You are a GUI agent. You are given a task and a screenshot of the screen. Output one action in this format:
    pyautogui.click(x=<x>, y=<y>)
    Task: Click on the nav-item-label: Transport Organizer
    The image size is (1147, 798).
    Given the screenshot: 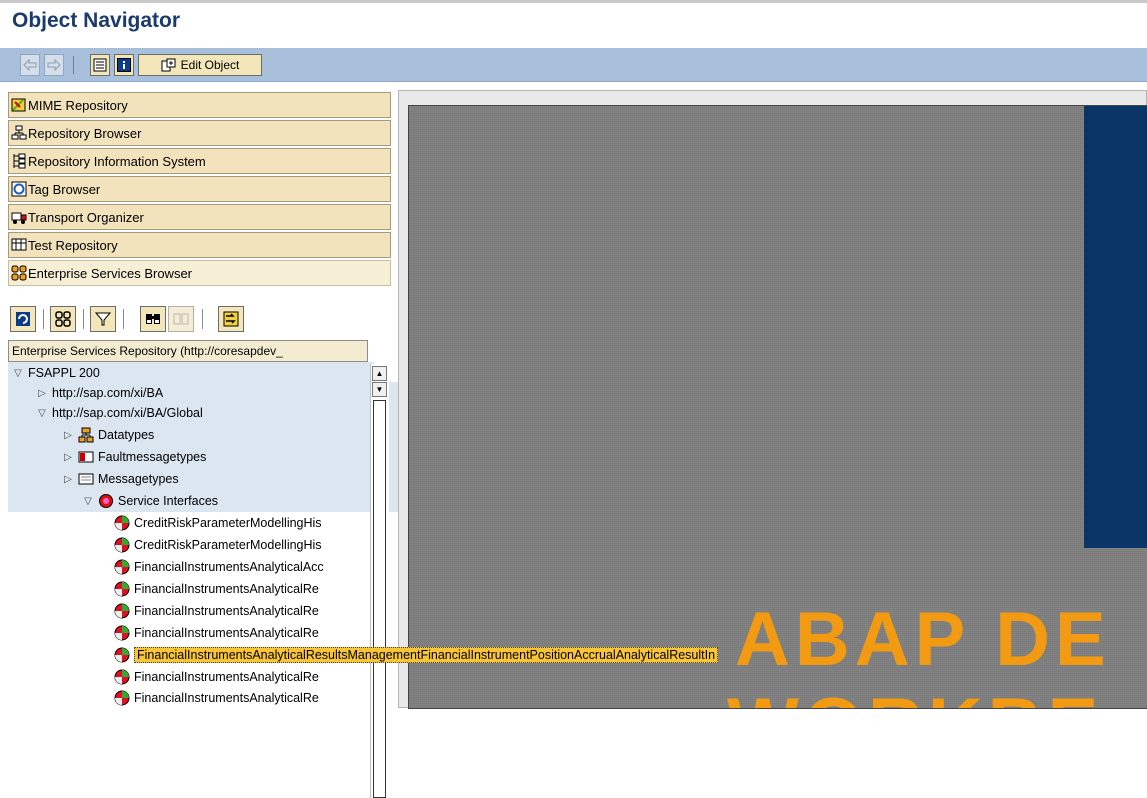 What is the action you would take?
    pyautogui.click(x=86, y=217)
    